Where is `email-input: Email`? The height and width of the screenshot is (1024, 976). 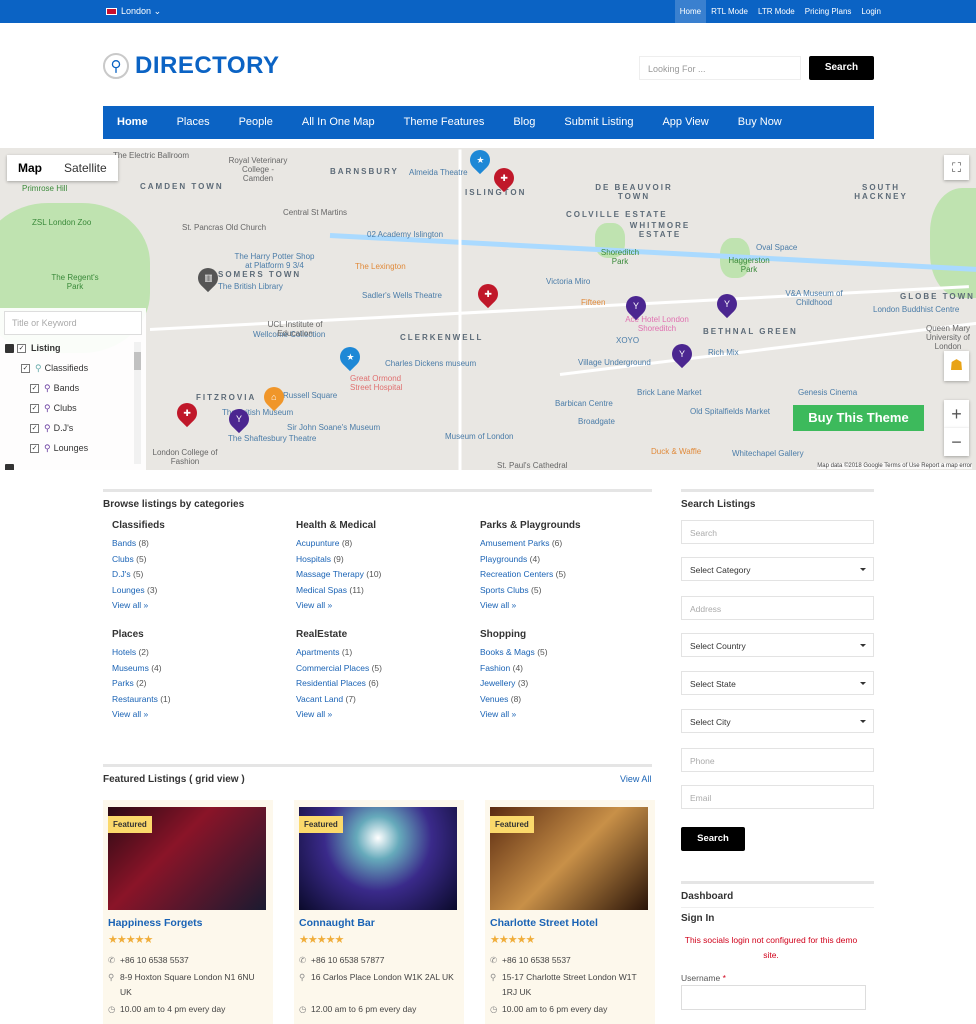
email-input: Email is located at coordinates (777, 797).